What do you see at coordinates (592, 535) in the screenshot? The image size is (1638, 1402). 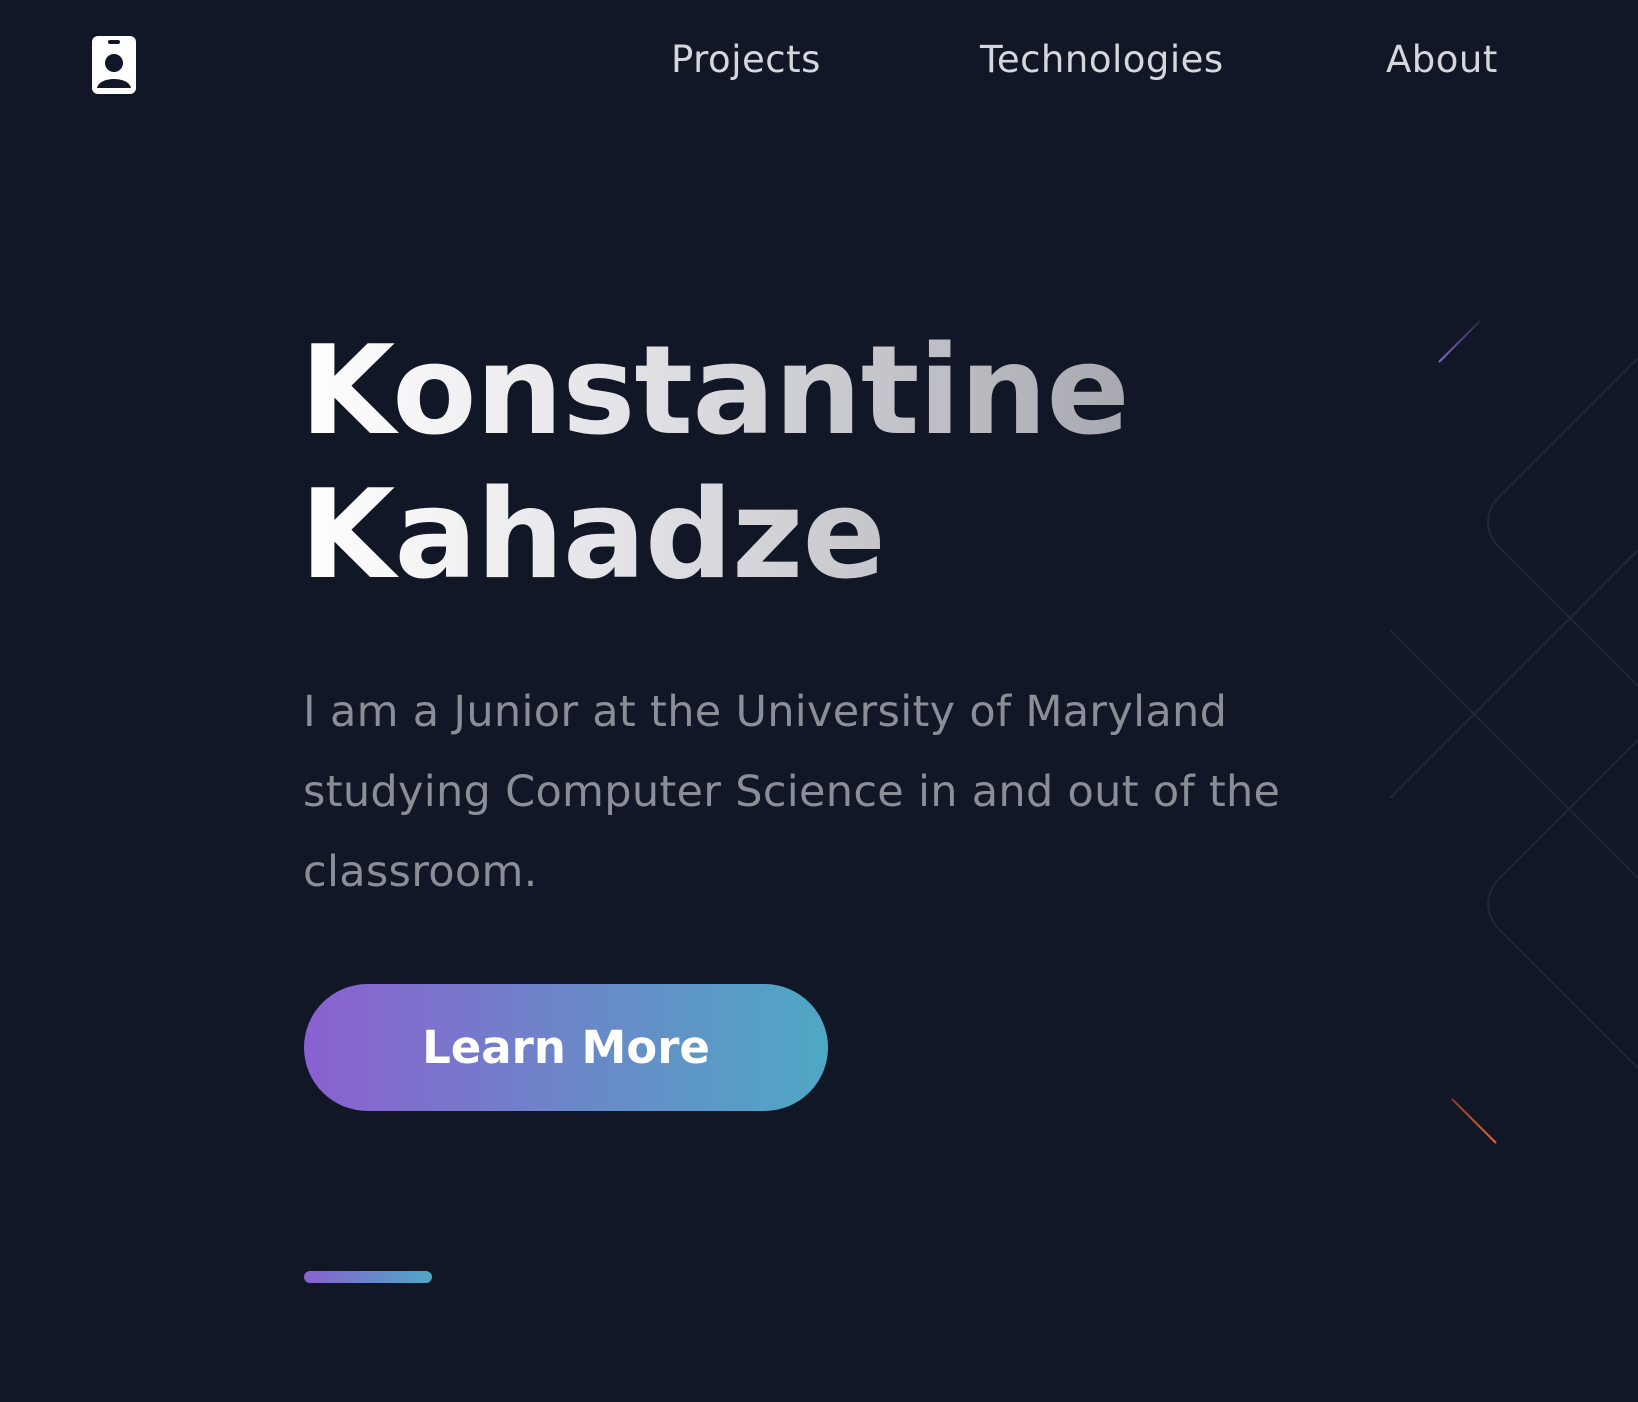 I see `hero-title-last-name: Kahadze` at bounding box center [592, 535].